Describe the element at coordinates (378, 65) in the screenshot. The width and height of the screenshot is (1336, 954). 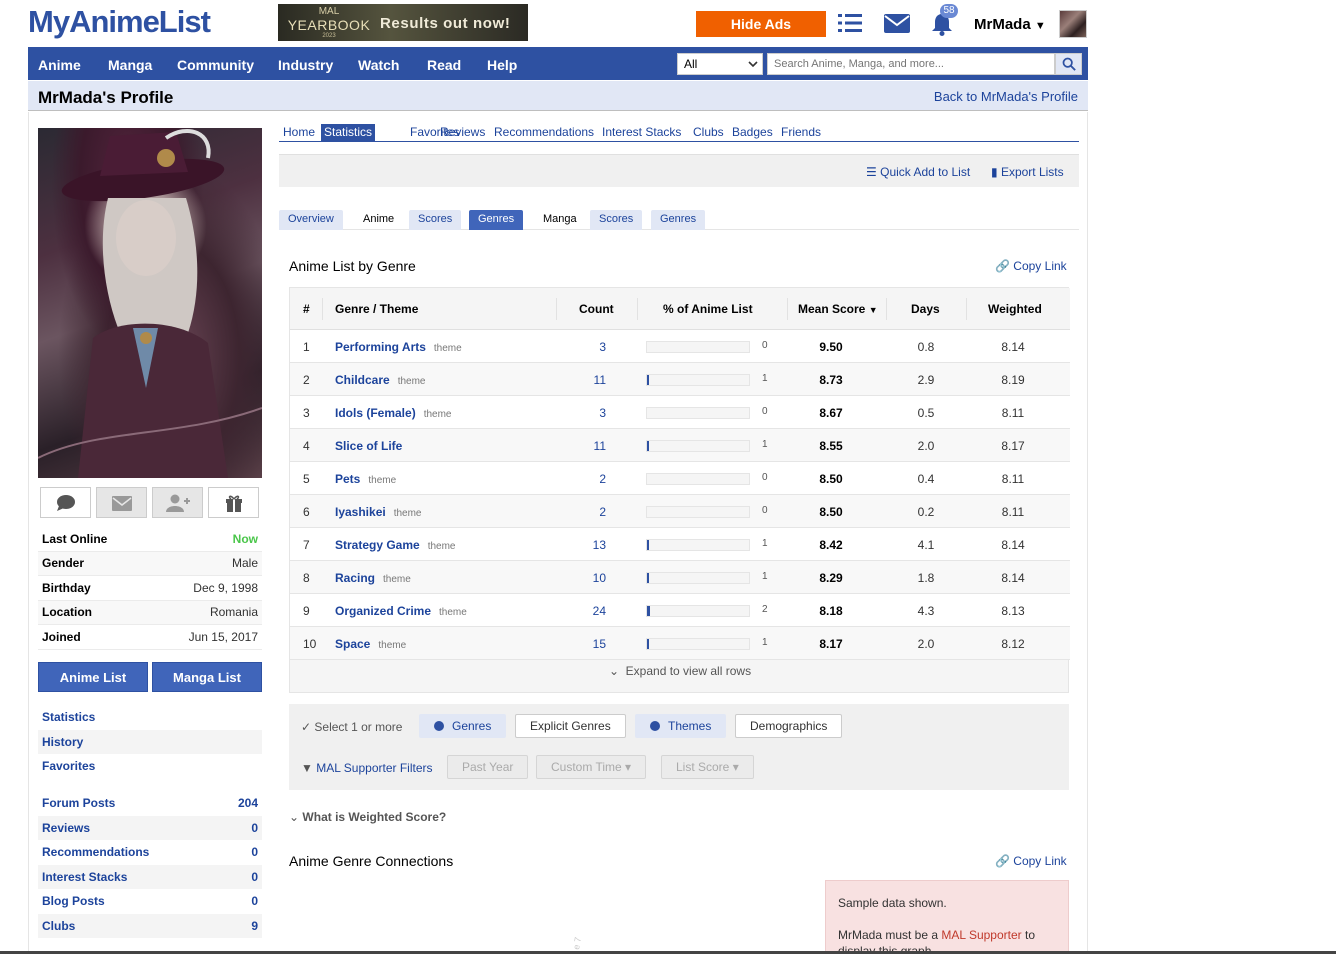
I see `nav-watch: Watch` at that location.